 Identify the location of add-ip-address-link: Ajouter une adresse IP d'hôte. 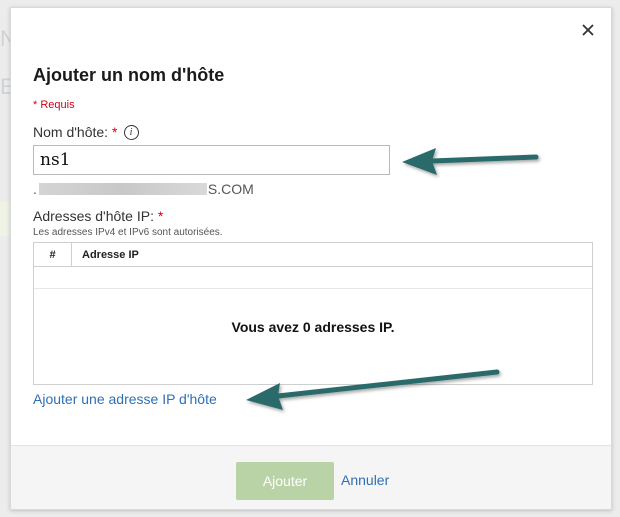
(125, 399).